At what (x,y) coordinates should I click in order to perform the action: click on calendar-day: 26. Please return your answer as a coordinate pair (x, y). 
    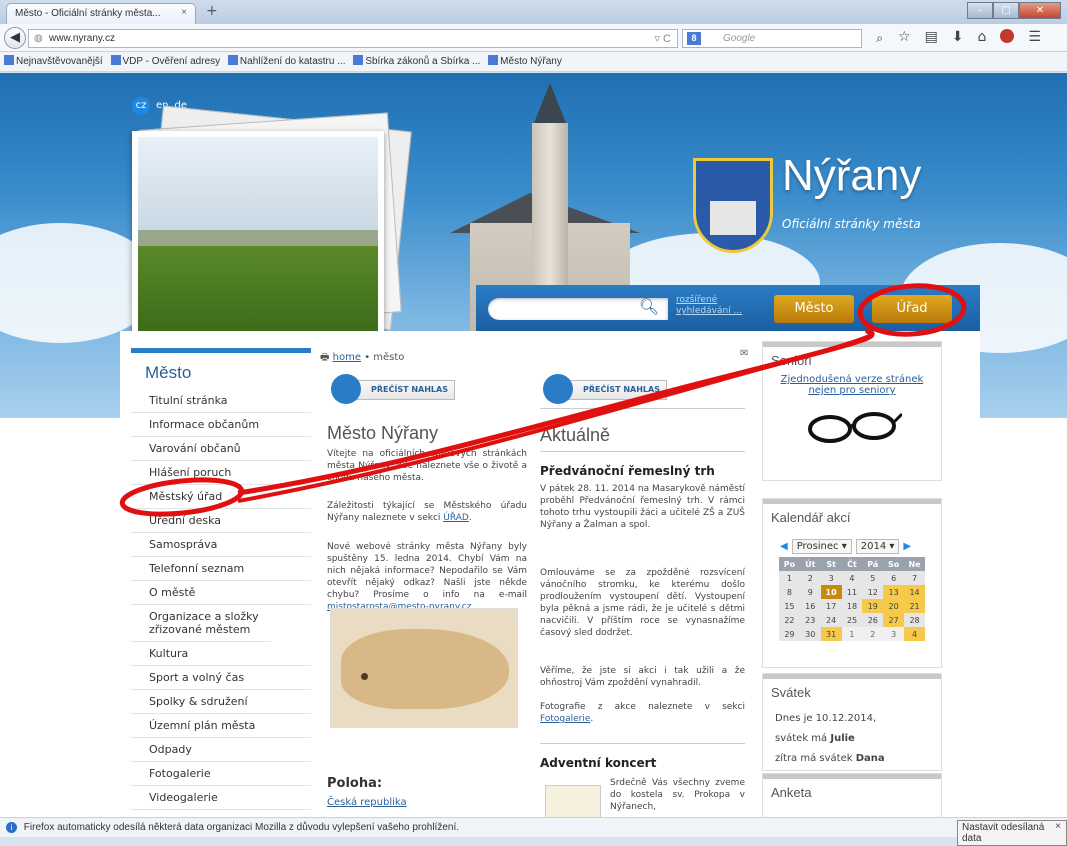
    Looking at the image, I should click on (873, 620).